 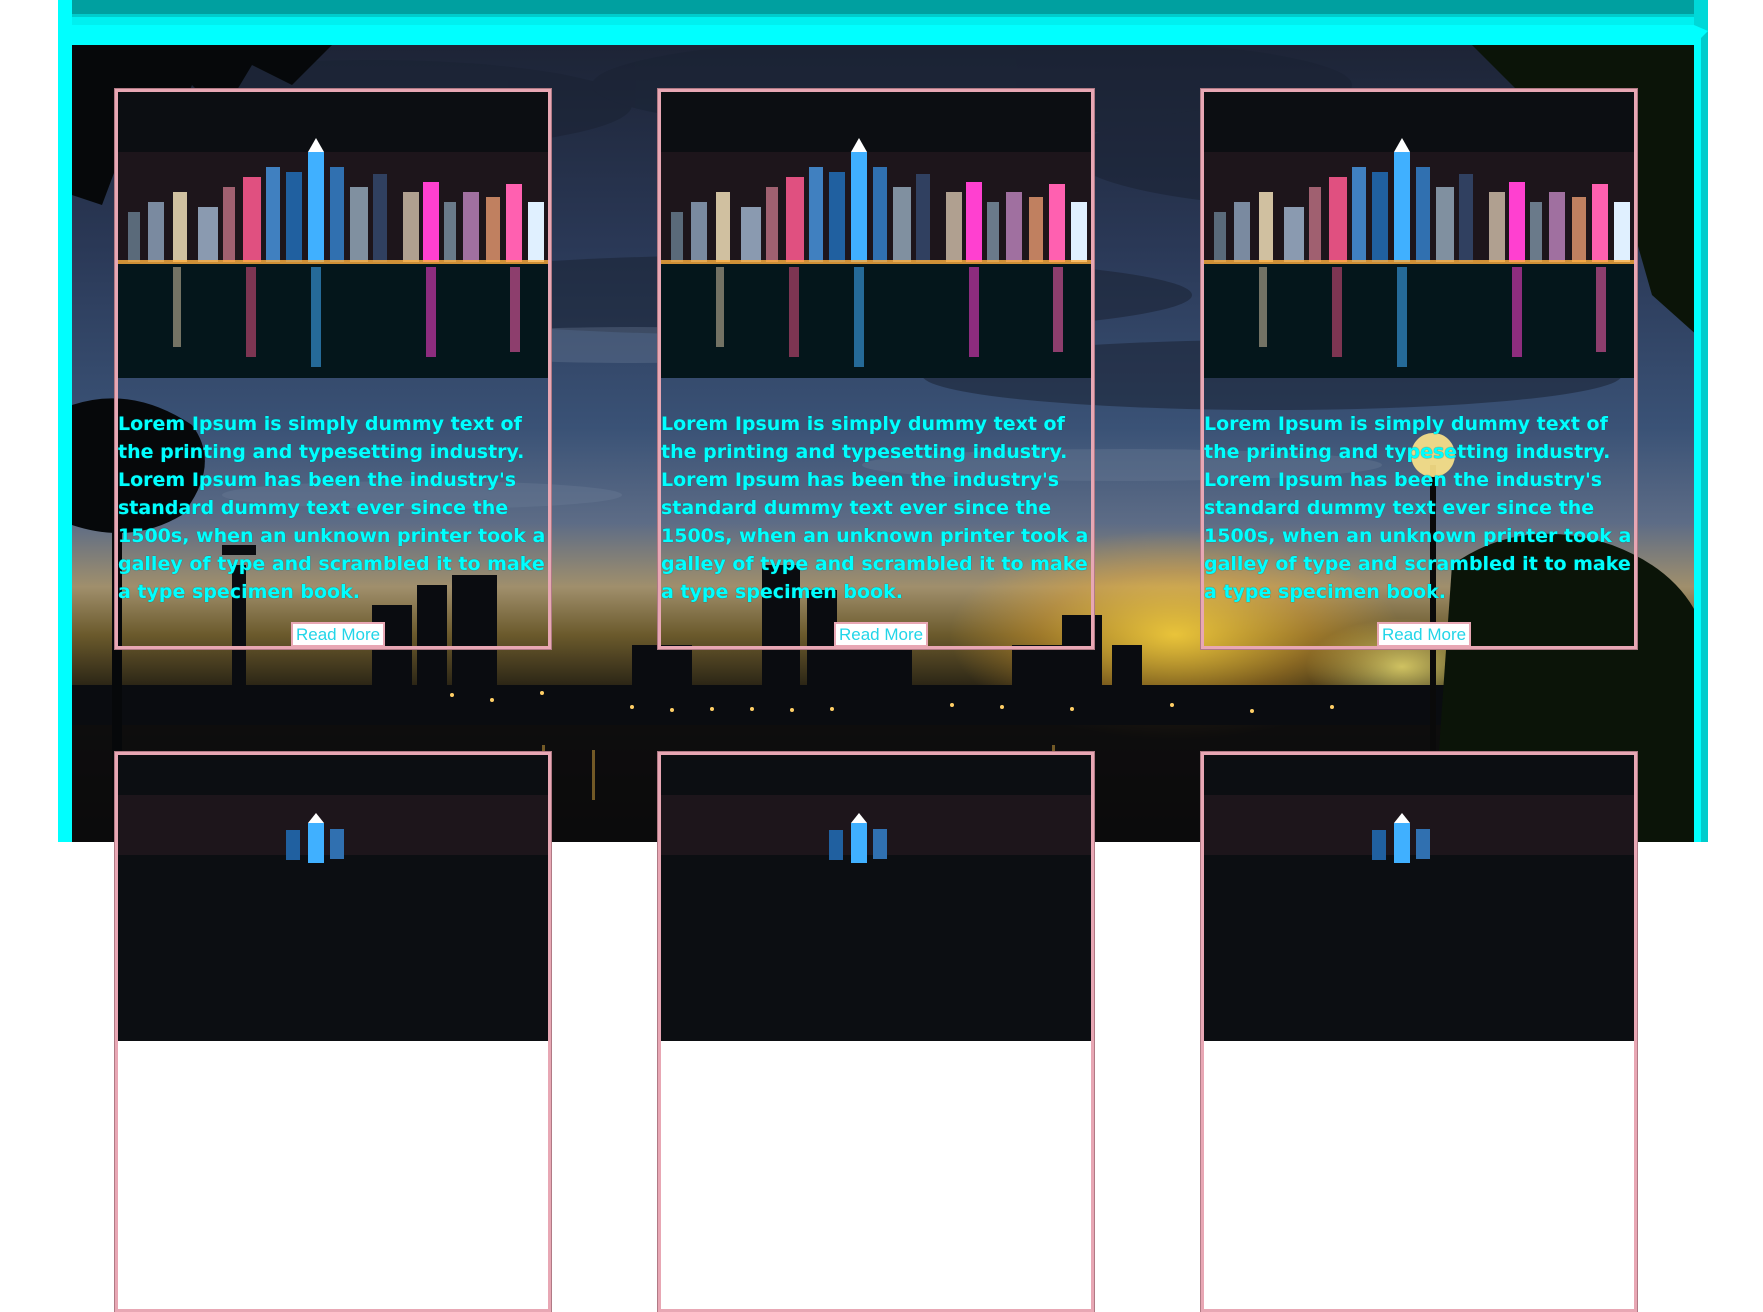 I want to click on header-bevel, so click(x=883, y=8).